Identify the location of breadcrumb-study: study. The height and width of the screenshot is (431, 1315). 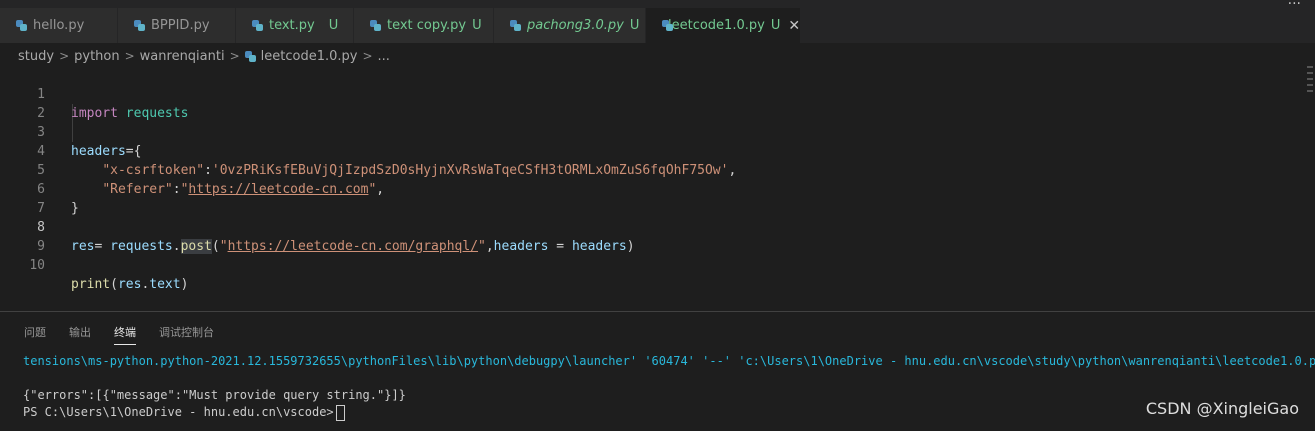
(36, 56).